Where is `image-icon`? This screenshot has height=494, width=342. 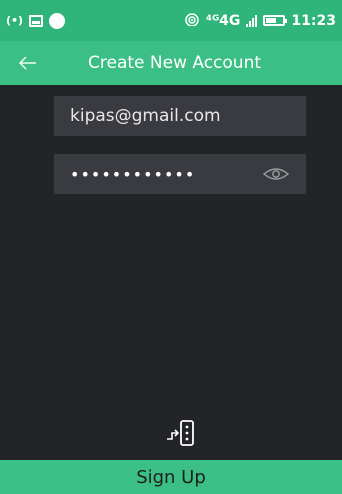 image-icon is located at coordinates (36, 20).